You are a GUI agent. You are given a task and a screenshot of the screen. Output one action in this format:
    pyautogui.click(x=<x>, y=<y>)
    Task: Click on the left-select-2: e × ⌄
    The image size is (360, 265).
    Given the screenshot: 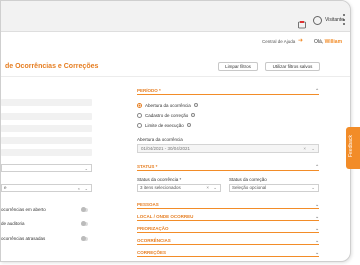 What is the action you would take?
    pyautogui.click(x=46, y=188)
    